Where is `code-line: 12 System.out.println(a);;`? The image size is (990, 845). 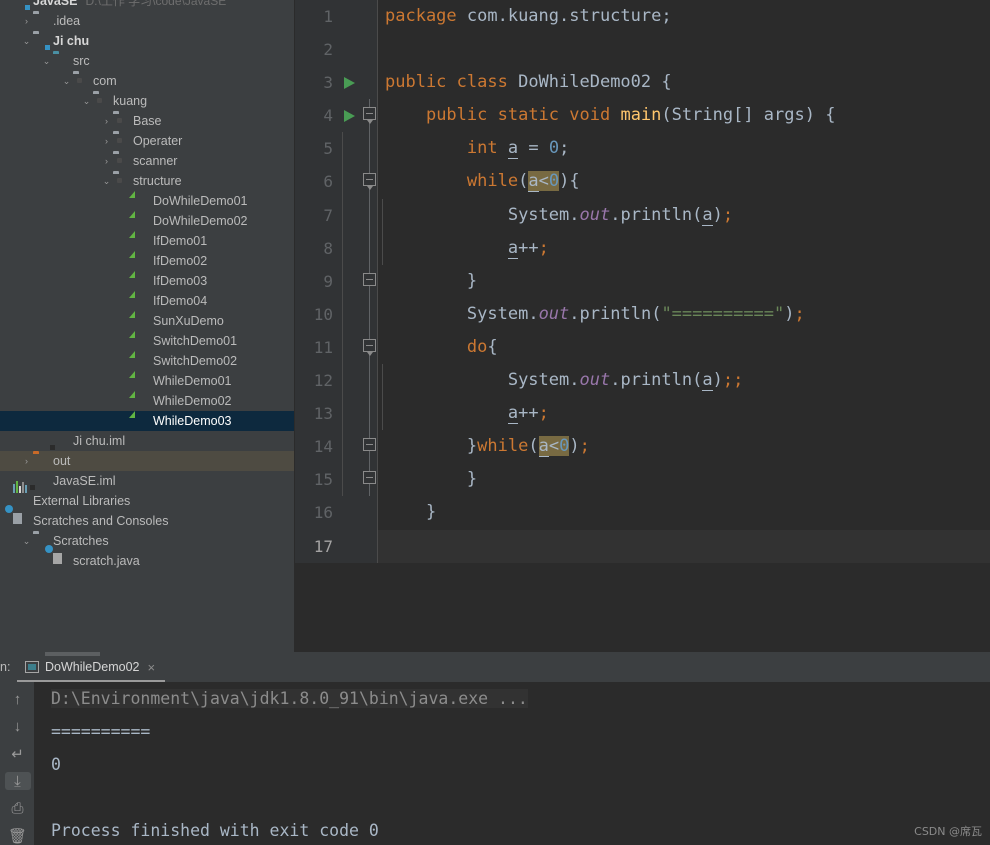 code-line: 12 System.out.println(a);; is located at coordinates (642, 381).